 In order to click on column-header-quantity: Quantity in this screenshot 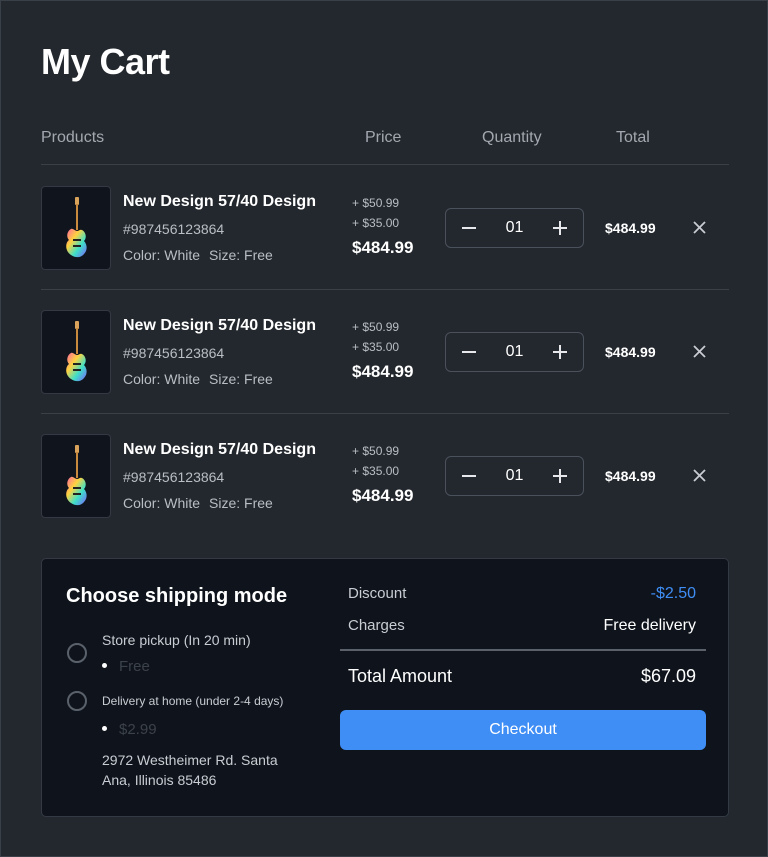, I will do `click(512, 137)`.